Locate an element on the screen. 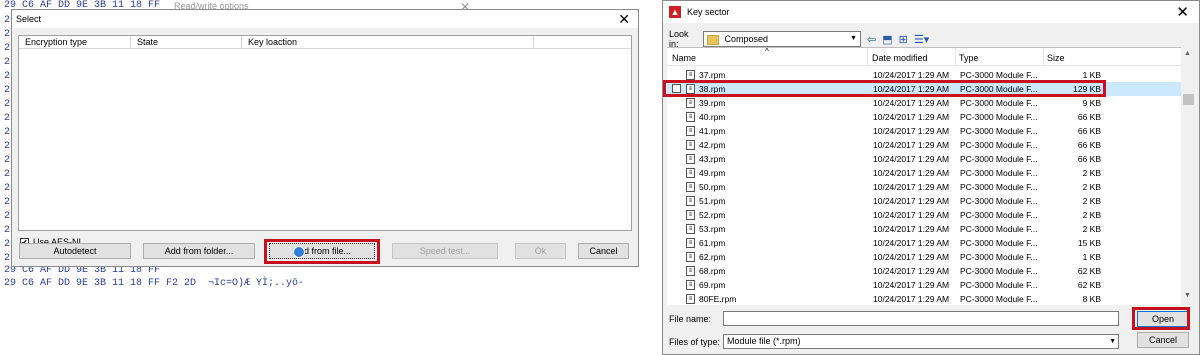 The width and height of the screenshot is (1200, 355). cursor-icon is located at coordinates (299, 252).